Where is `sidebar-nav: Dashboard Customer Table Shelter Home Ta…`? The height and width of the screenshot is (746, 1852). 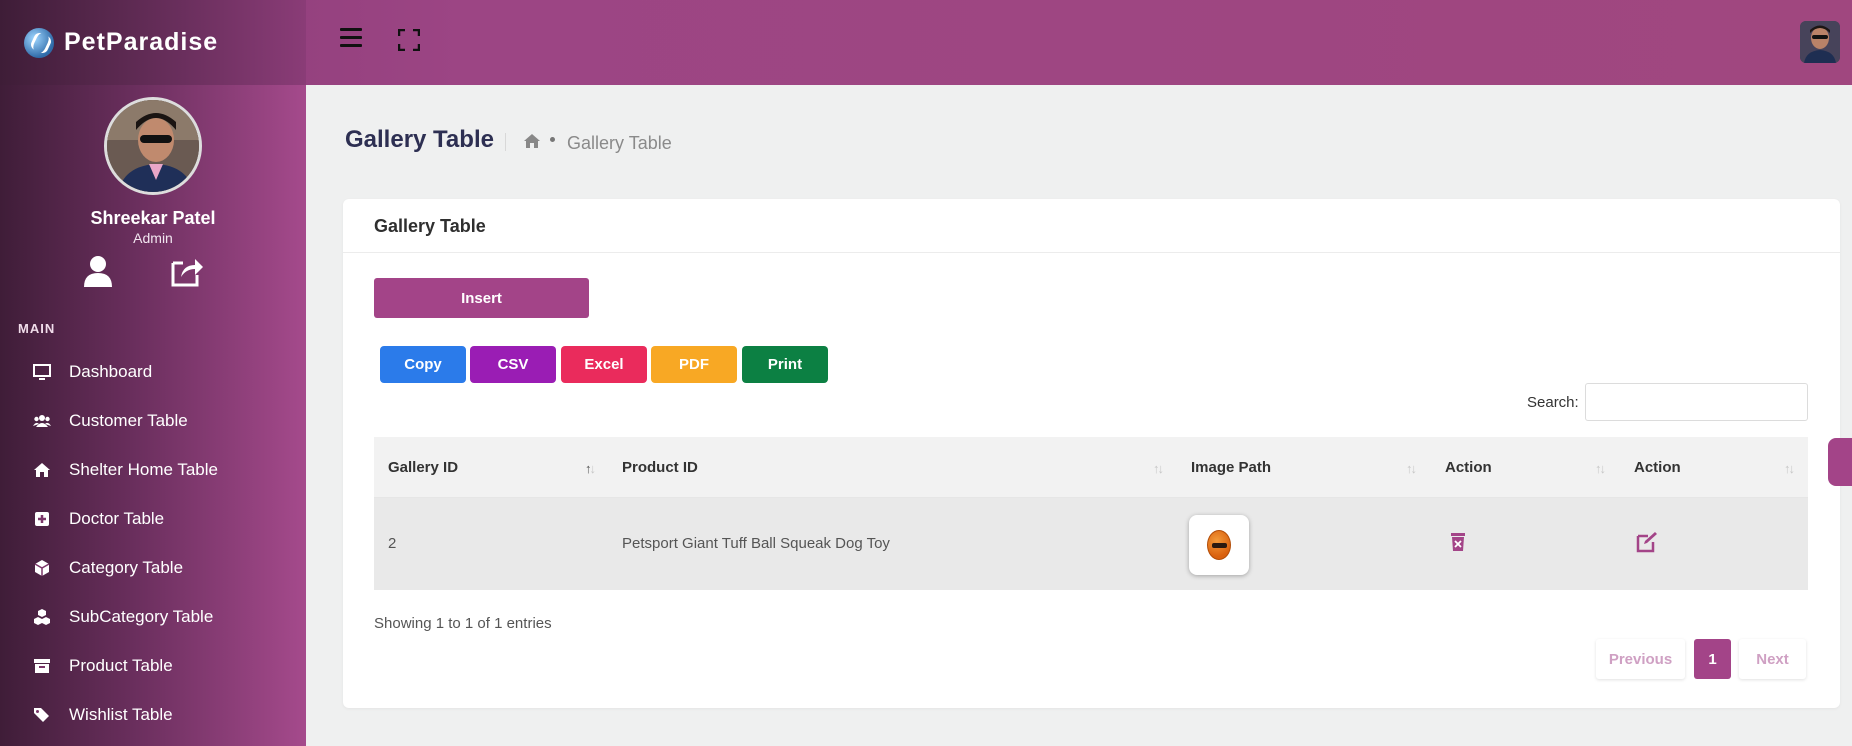
sidebar-nav: Dashboard Customer Table Shelter Home Ta… is located at coordinates (153, 543).